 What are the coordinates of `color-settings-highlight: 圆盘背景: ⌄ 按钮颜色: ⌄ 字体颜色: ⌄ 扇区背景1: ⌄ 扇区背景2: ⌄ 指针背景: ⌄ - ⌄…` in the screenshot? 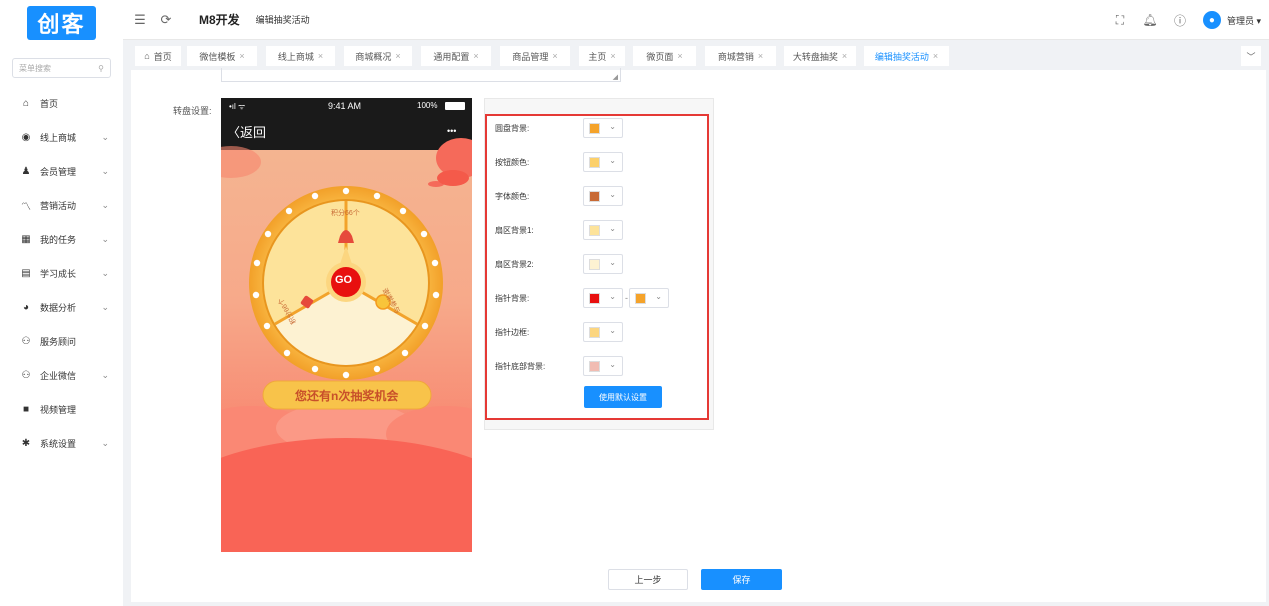 It's located at (597, 267).